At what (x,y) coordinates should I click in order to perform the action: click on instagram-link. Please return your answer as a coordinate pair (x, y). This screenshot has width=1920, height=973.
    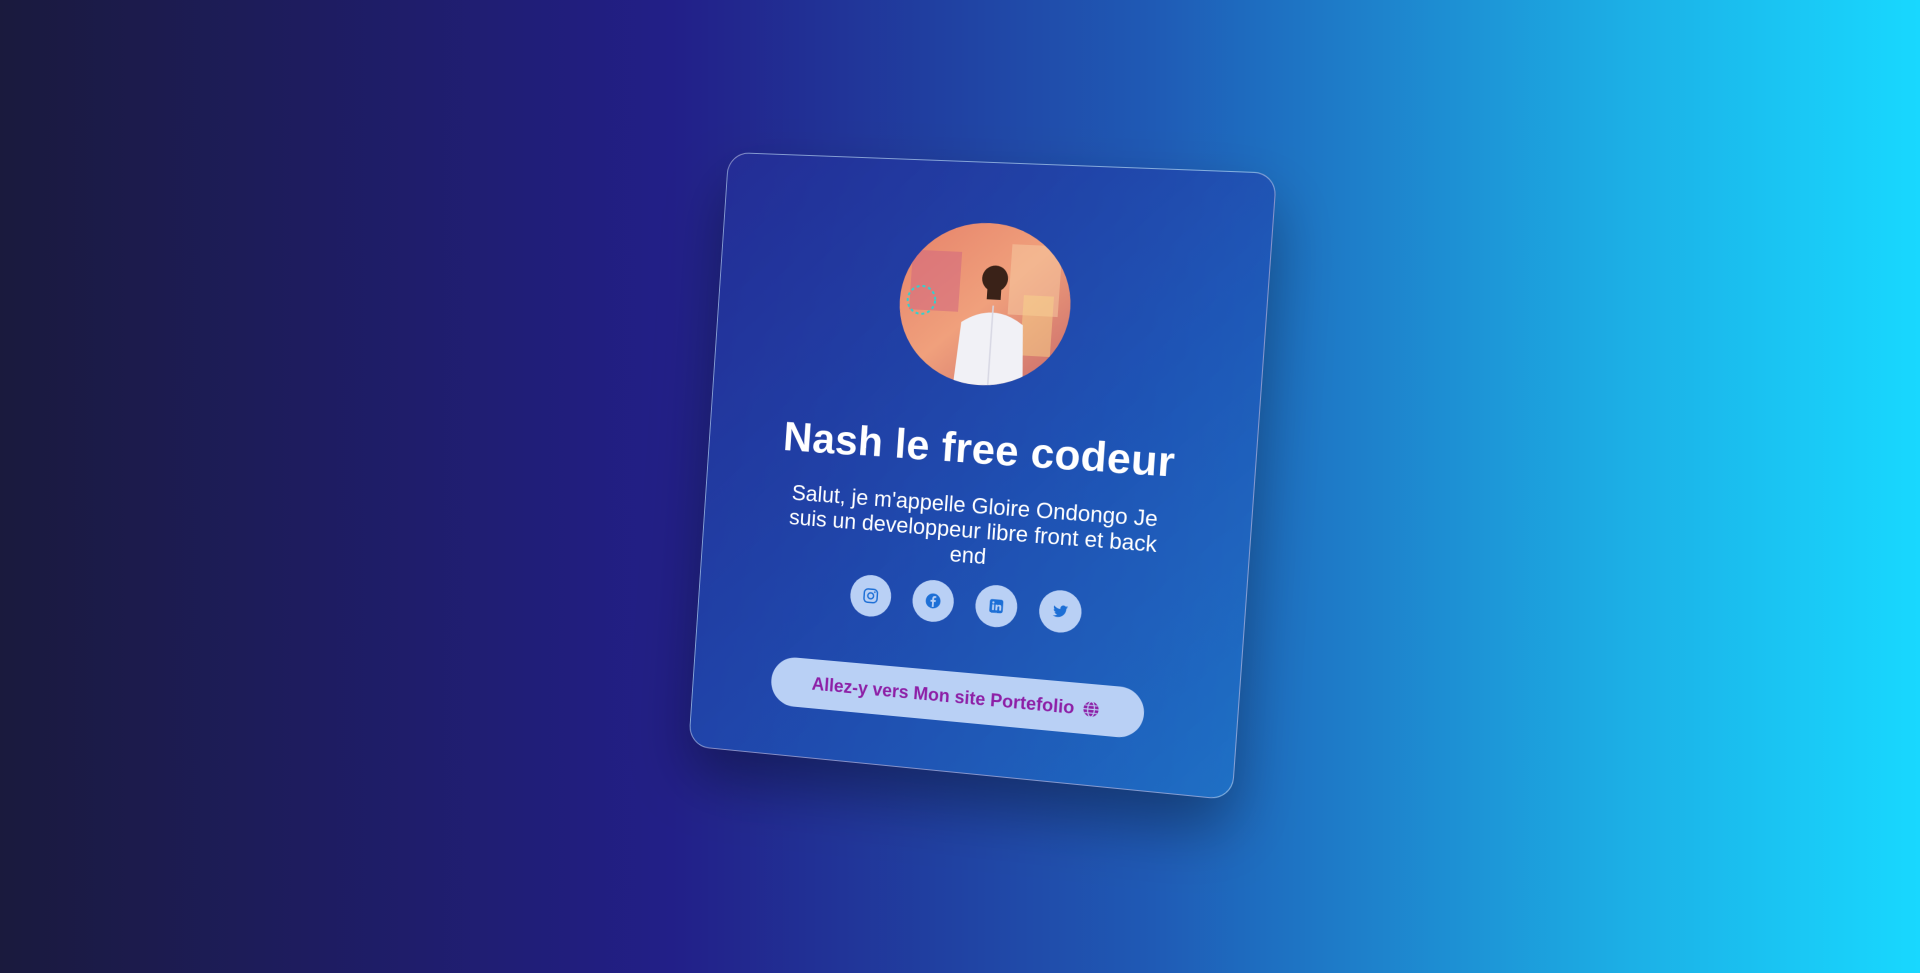
    Looking at the image, I should click on (870, 596).